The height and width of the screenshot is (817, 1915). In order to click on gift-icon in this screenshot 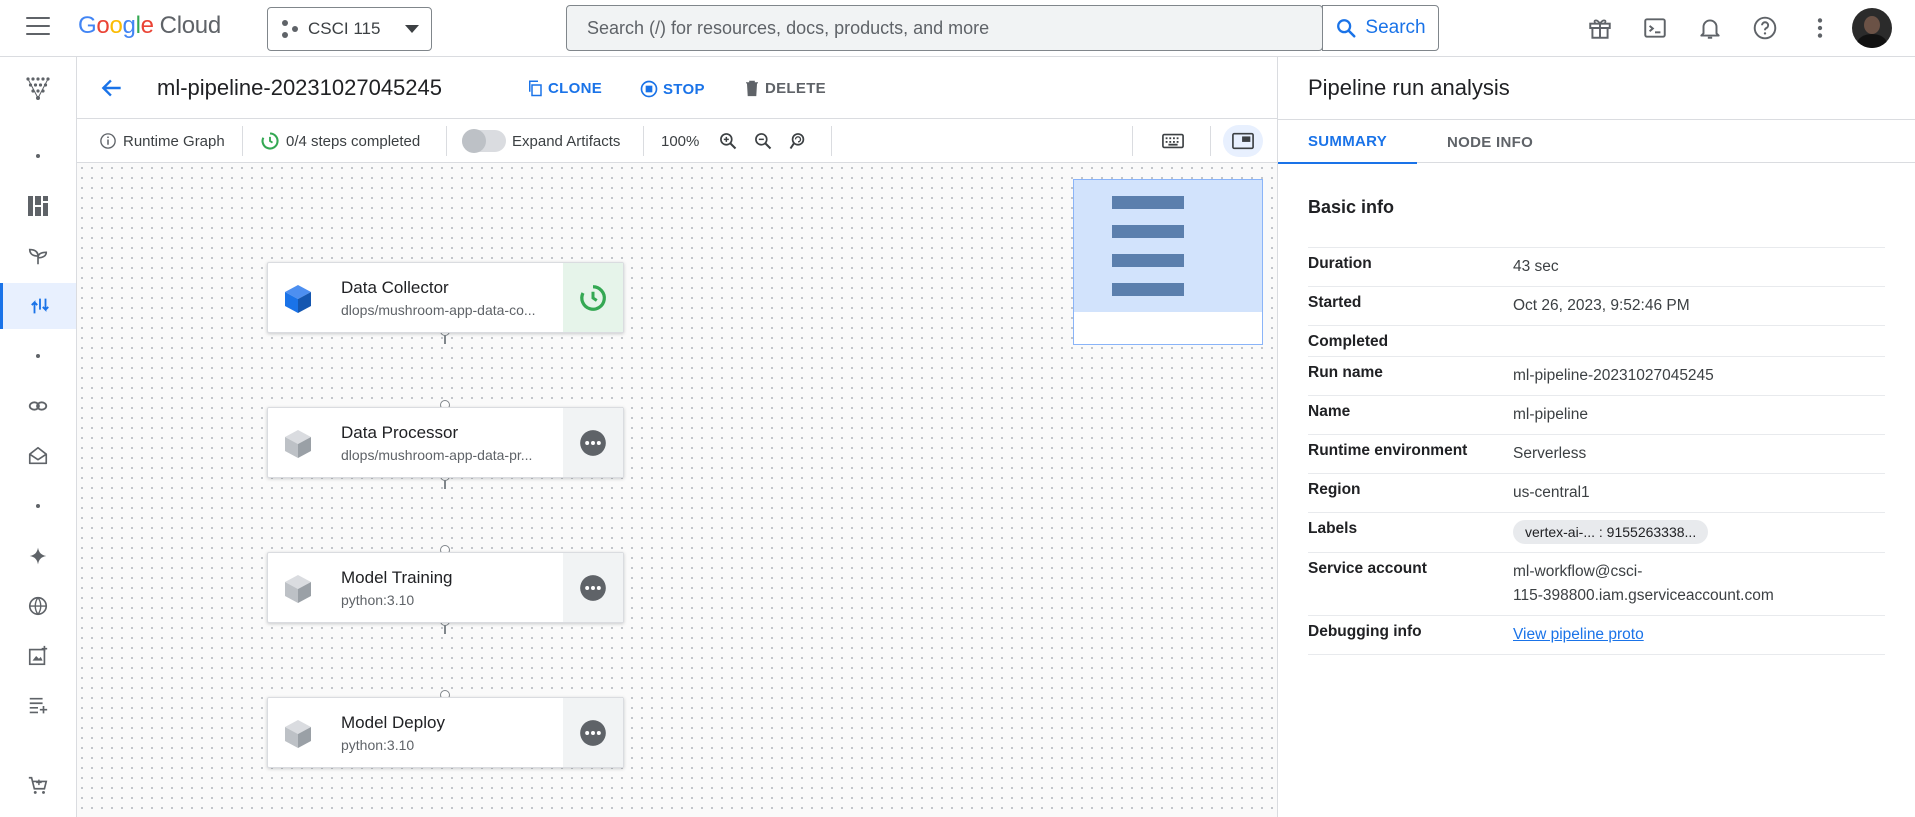, I will do `click(1600, 28)`.